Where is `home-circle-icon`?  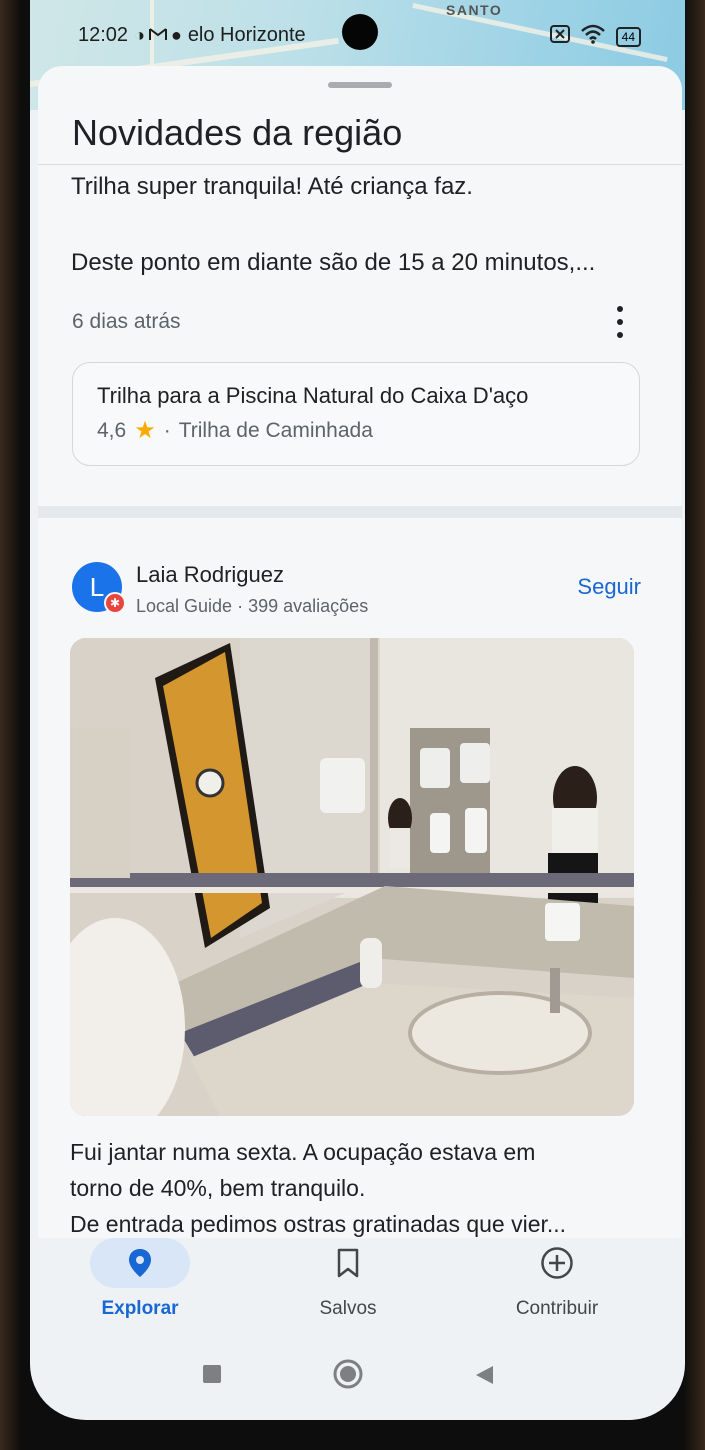 home-circle-icon is located at coordinates (348, 1374).